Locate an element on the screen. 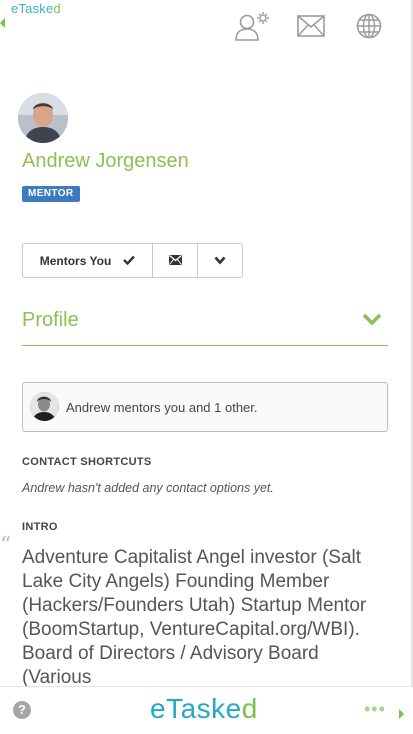  top-logo: eTasked is located at coordinates (36, 8).